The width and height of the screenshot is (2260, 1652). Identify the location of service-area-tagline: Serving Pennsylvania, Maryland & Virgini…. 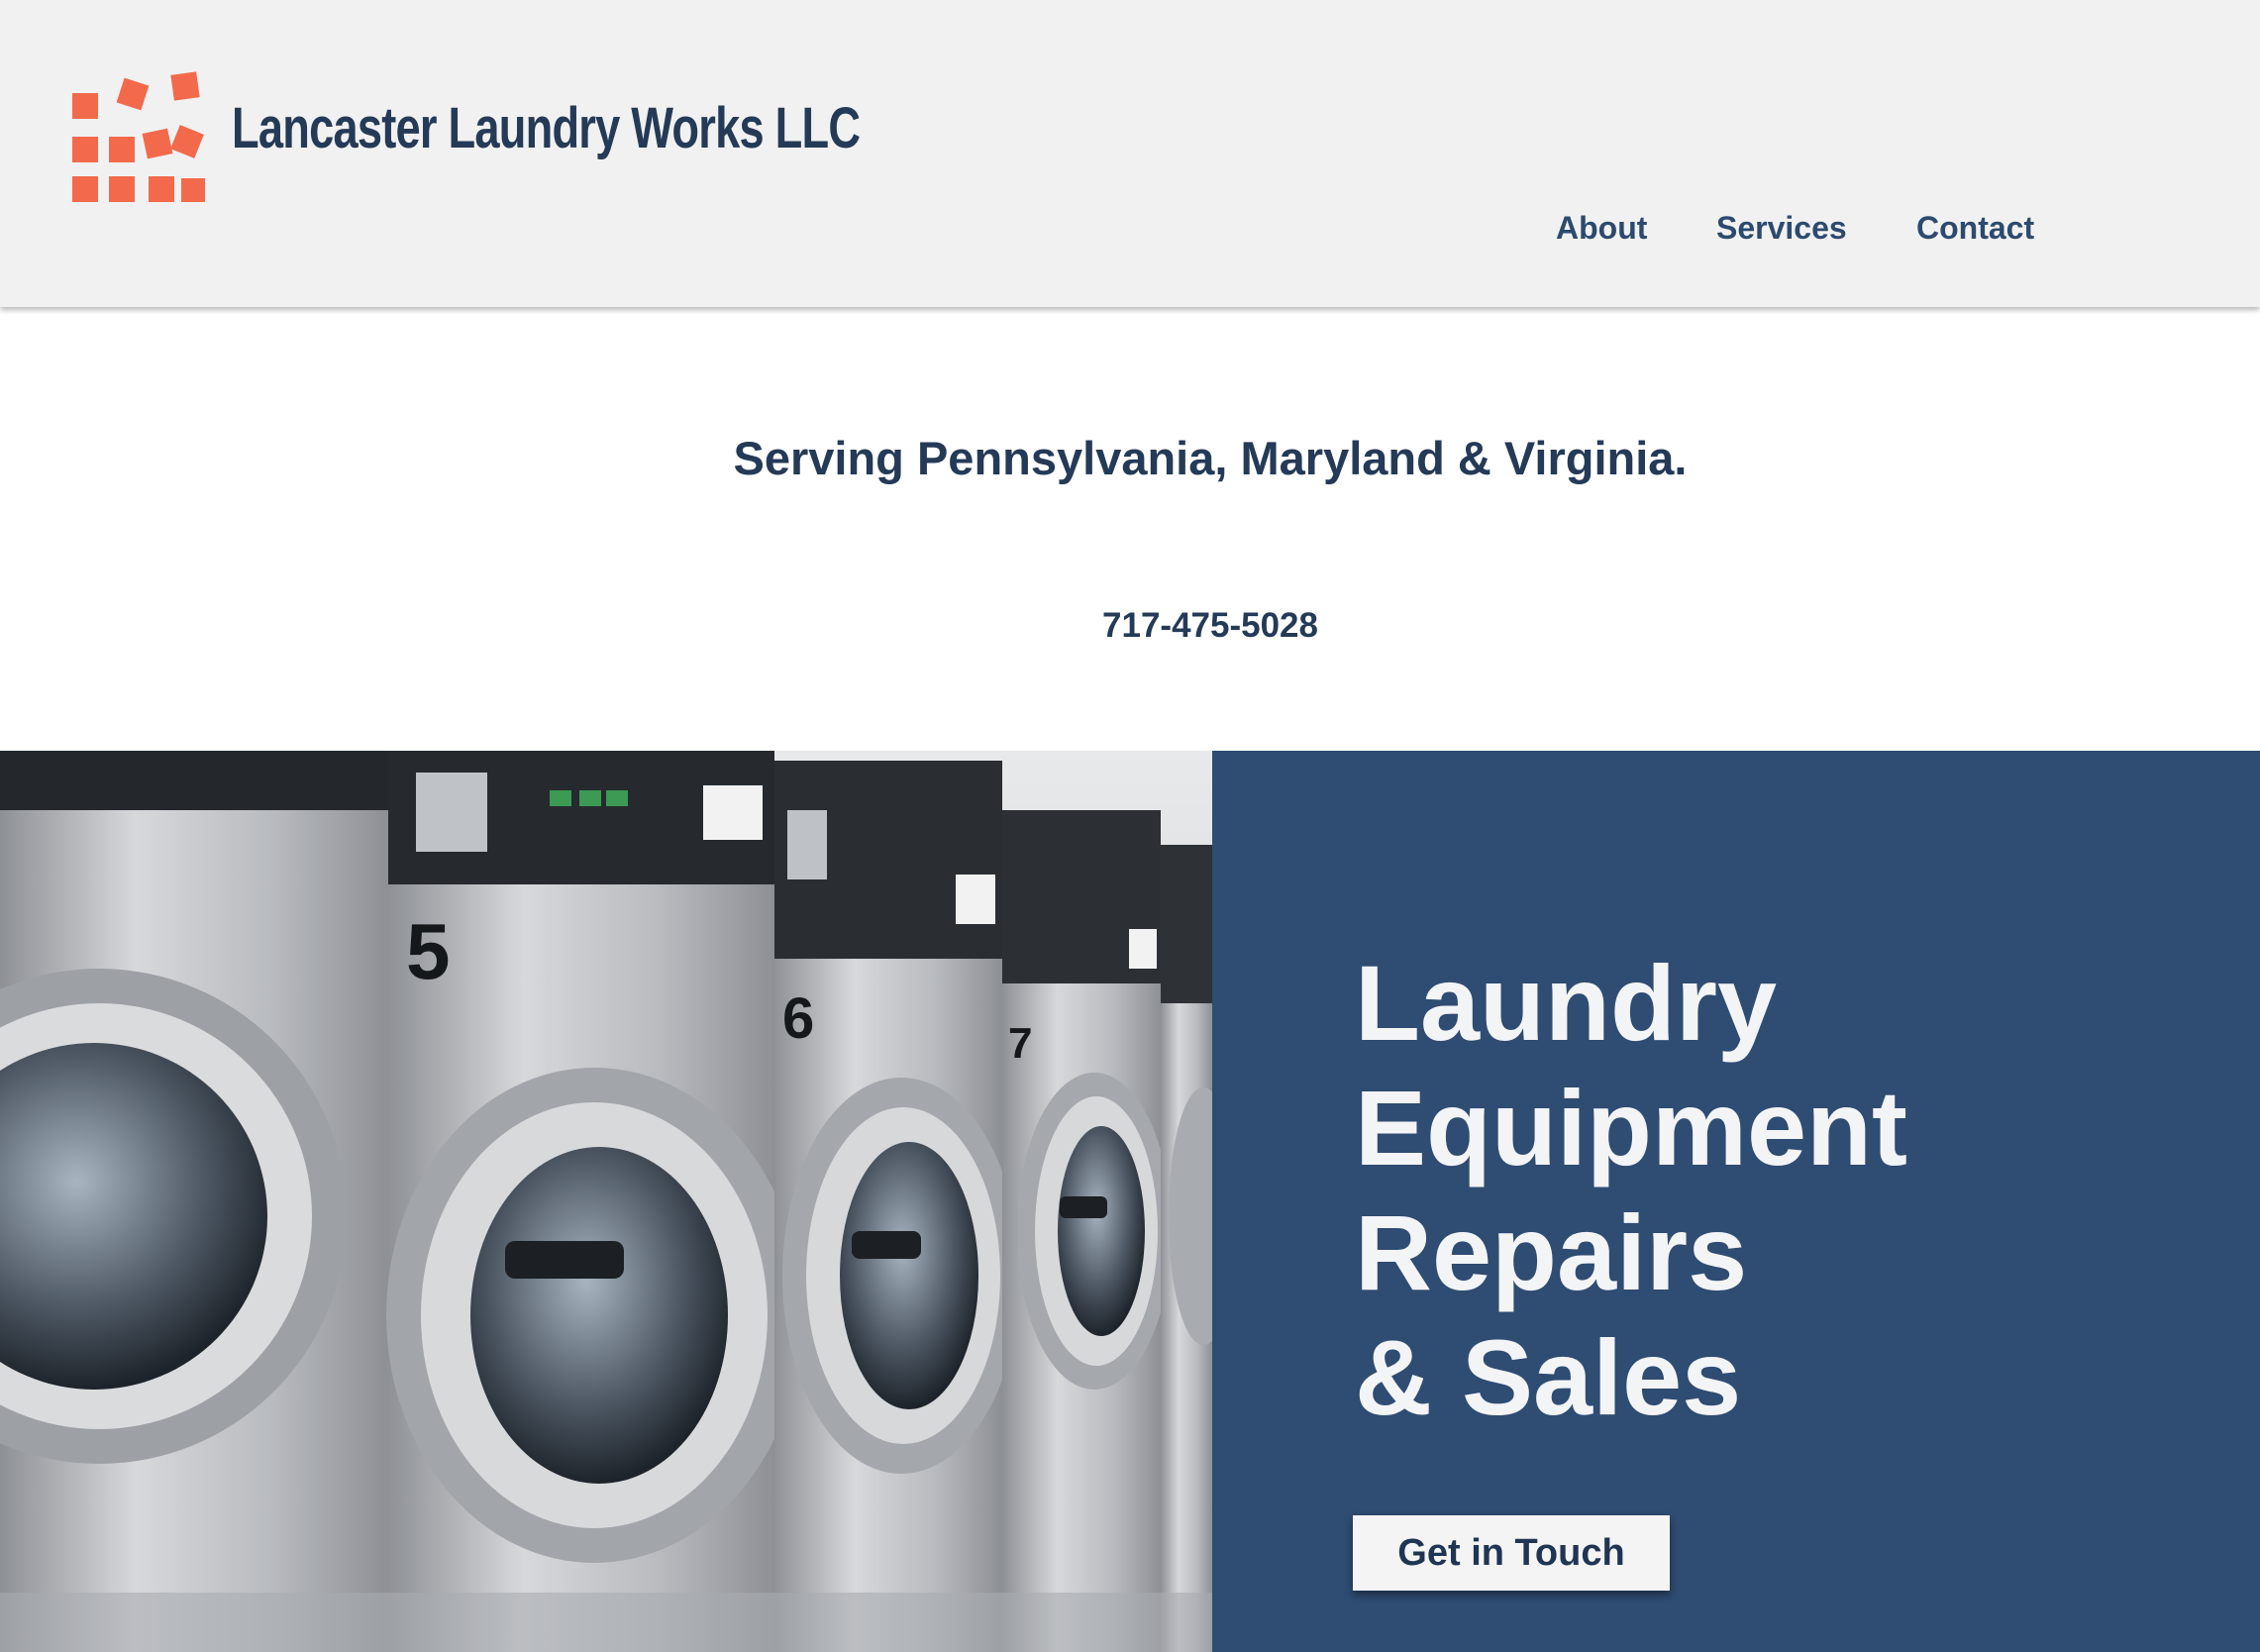
(1210, 458).